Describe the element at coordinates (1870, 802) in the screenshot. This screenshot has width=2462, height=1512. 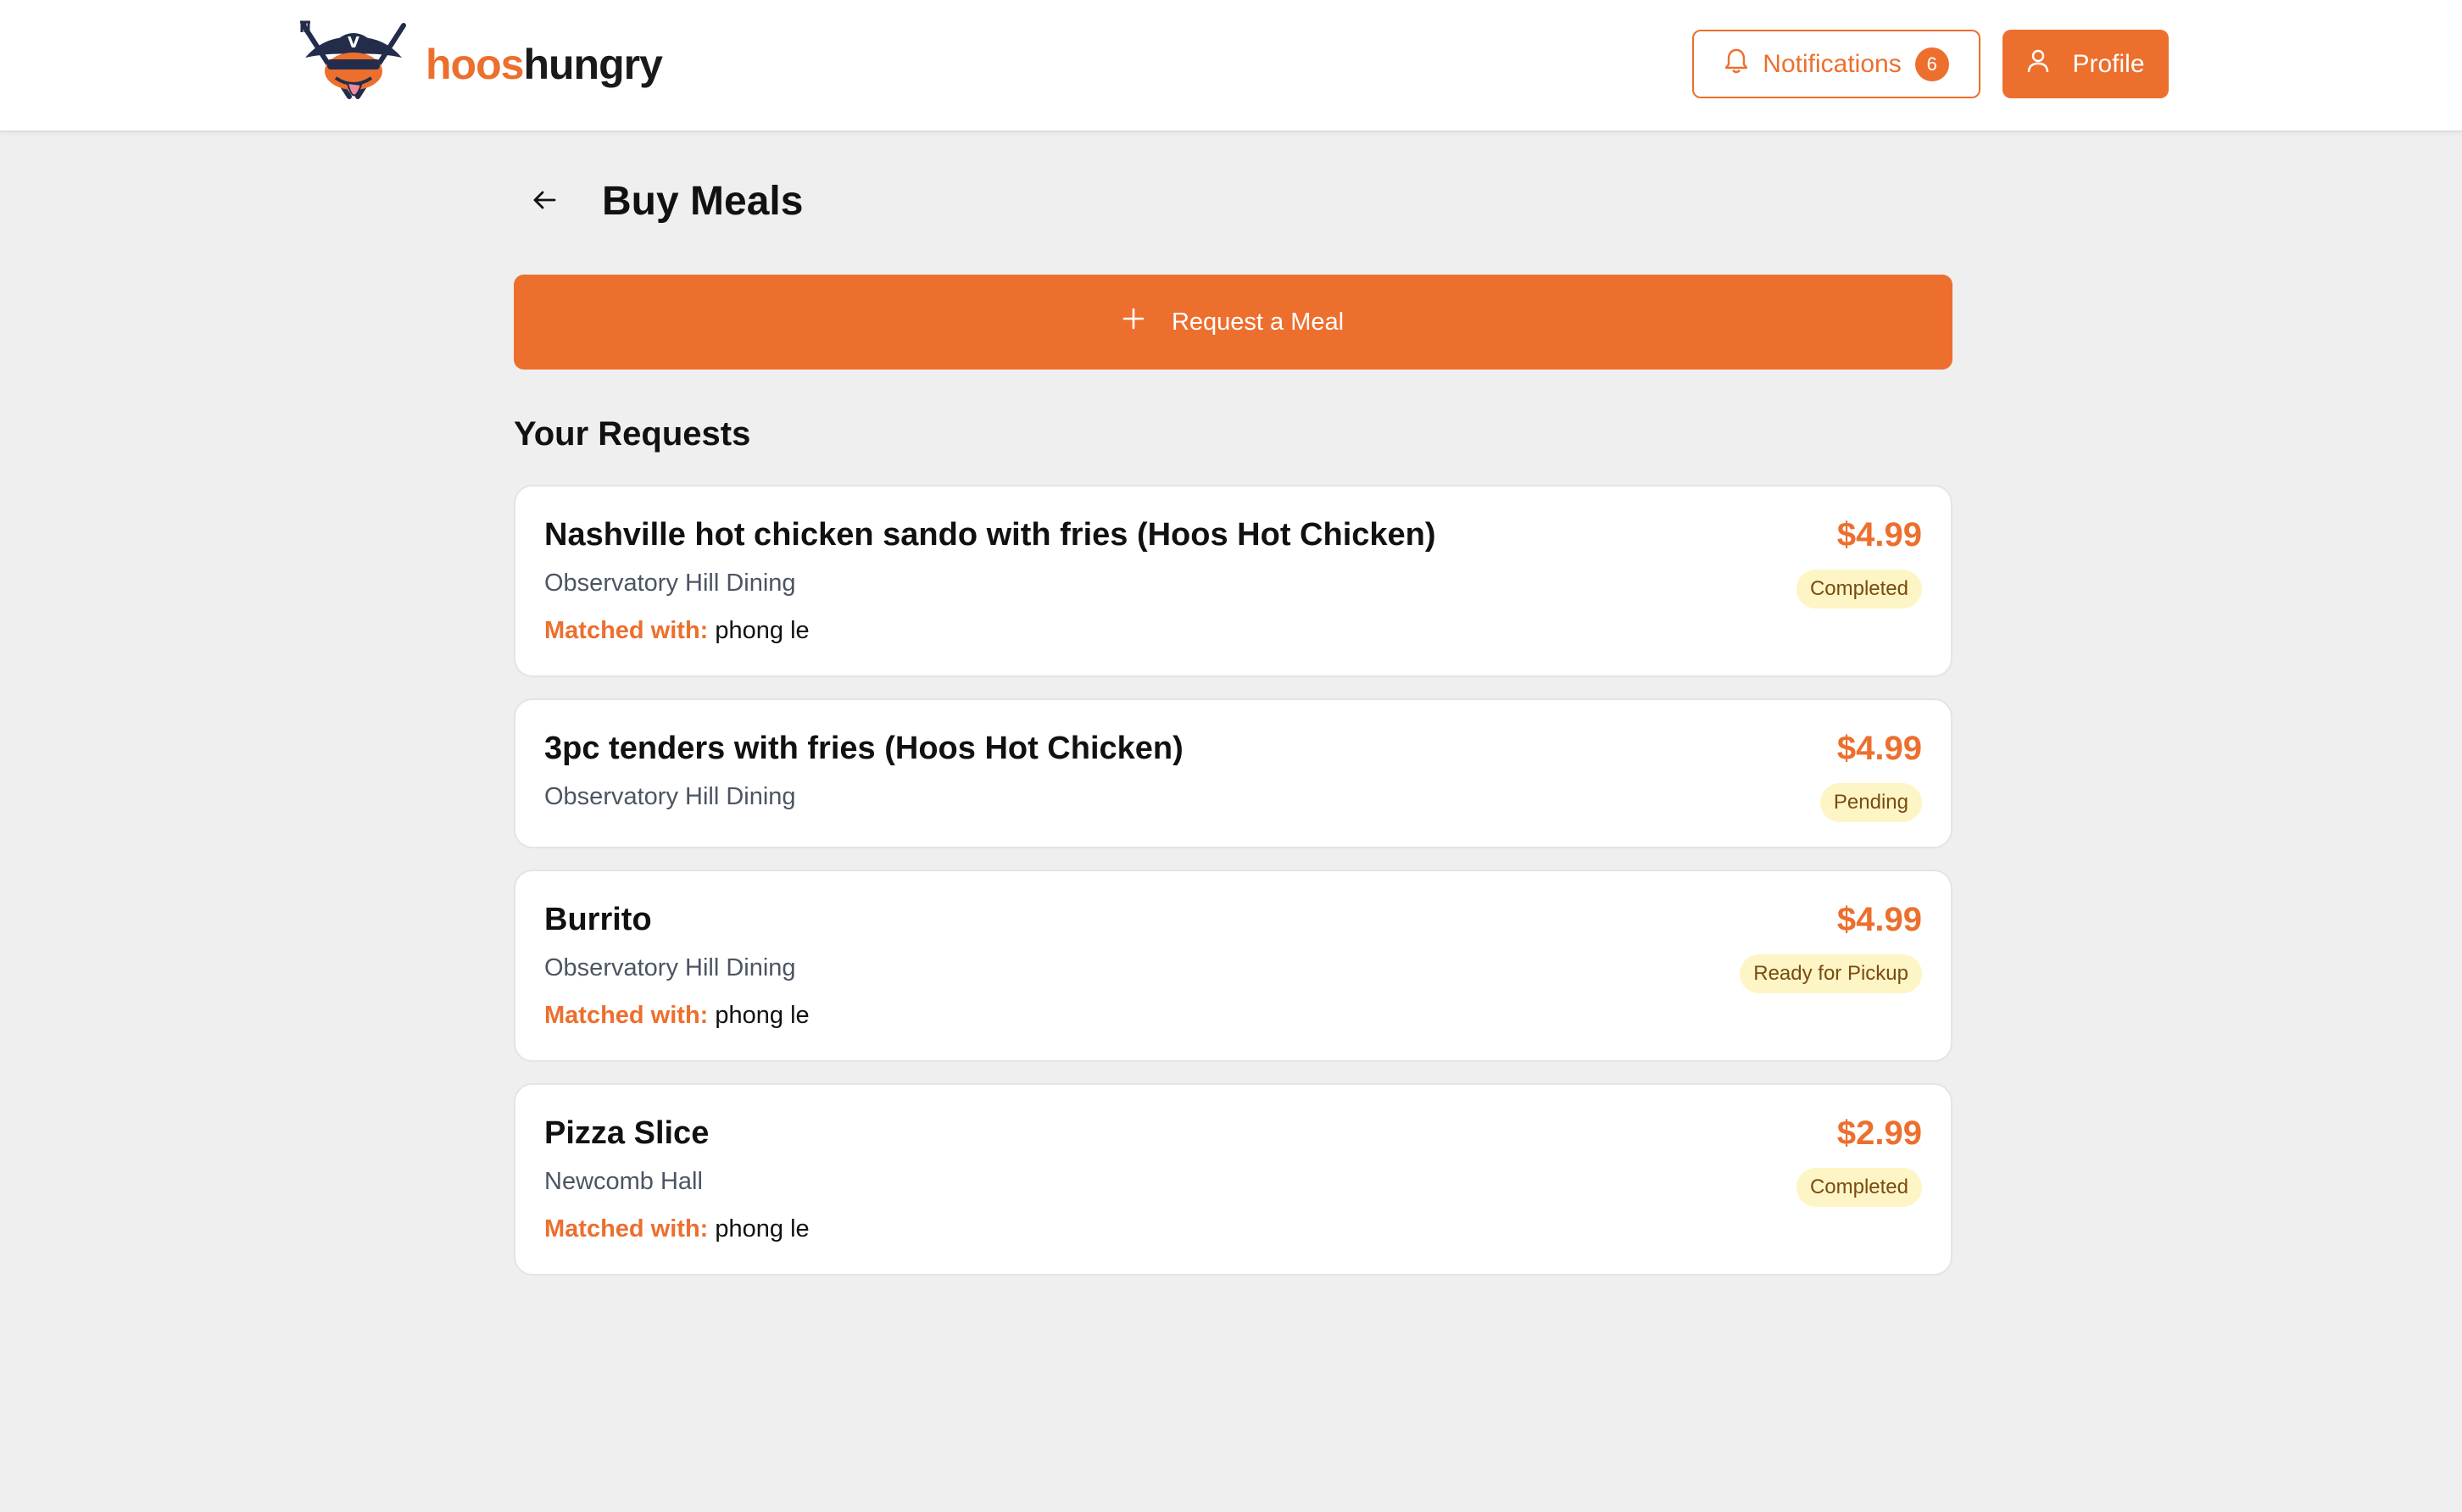
I see `status-badge: Pending` at that location.